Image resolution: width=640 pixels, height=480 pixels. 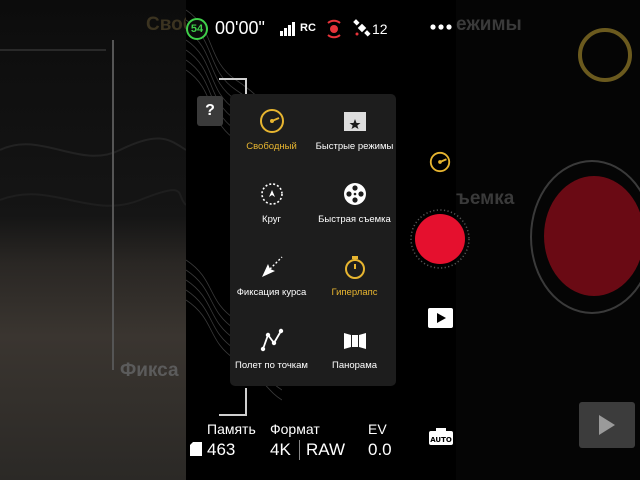 I want to click on image-transmission-icon, so click(x=334, y=29).